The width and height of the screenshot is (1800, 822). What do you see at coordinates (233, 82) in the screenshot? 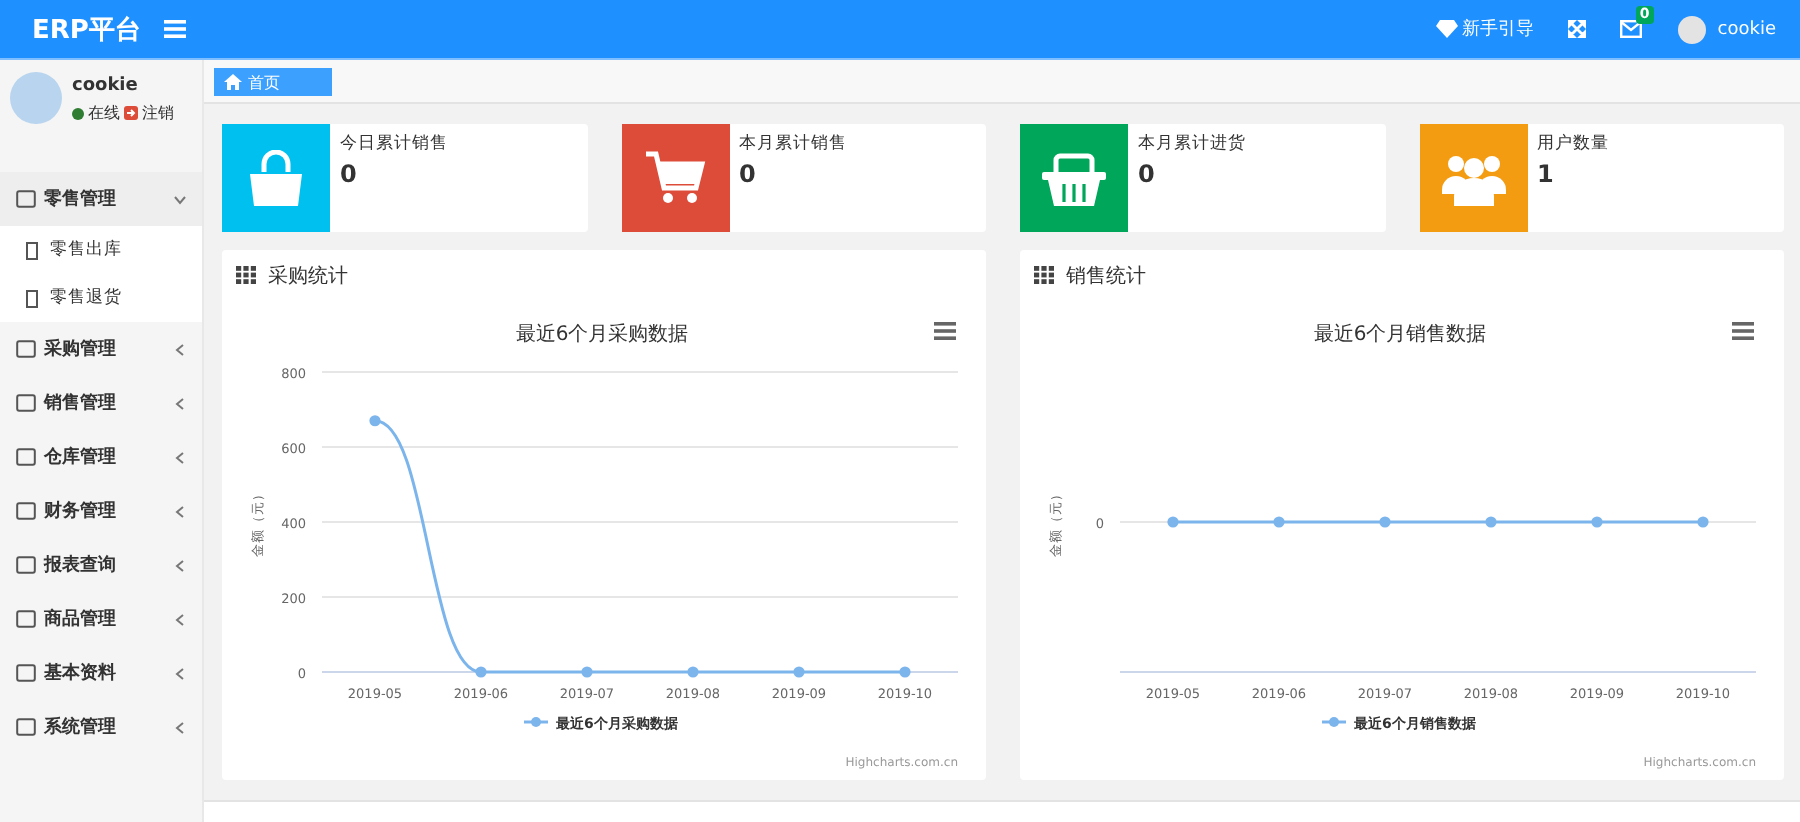
I see `home-icon` at bounding box center [233, 82].